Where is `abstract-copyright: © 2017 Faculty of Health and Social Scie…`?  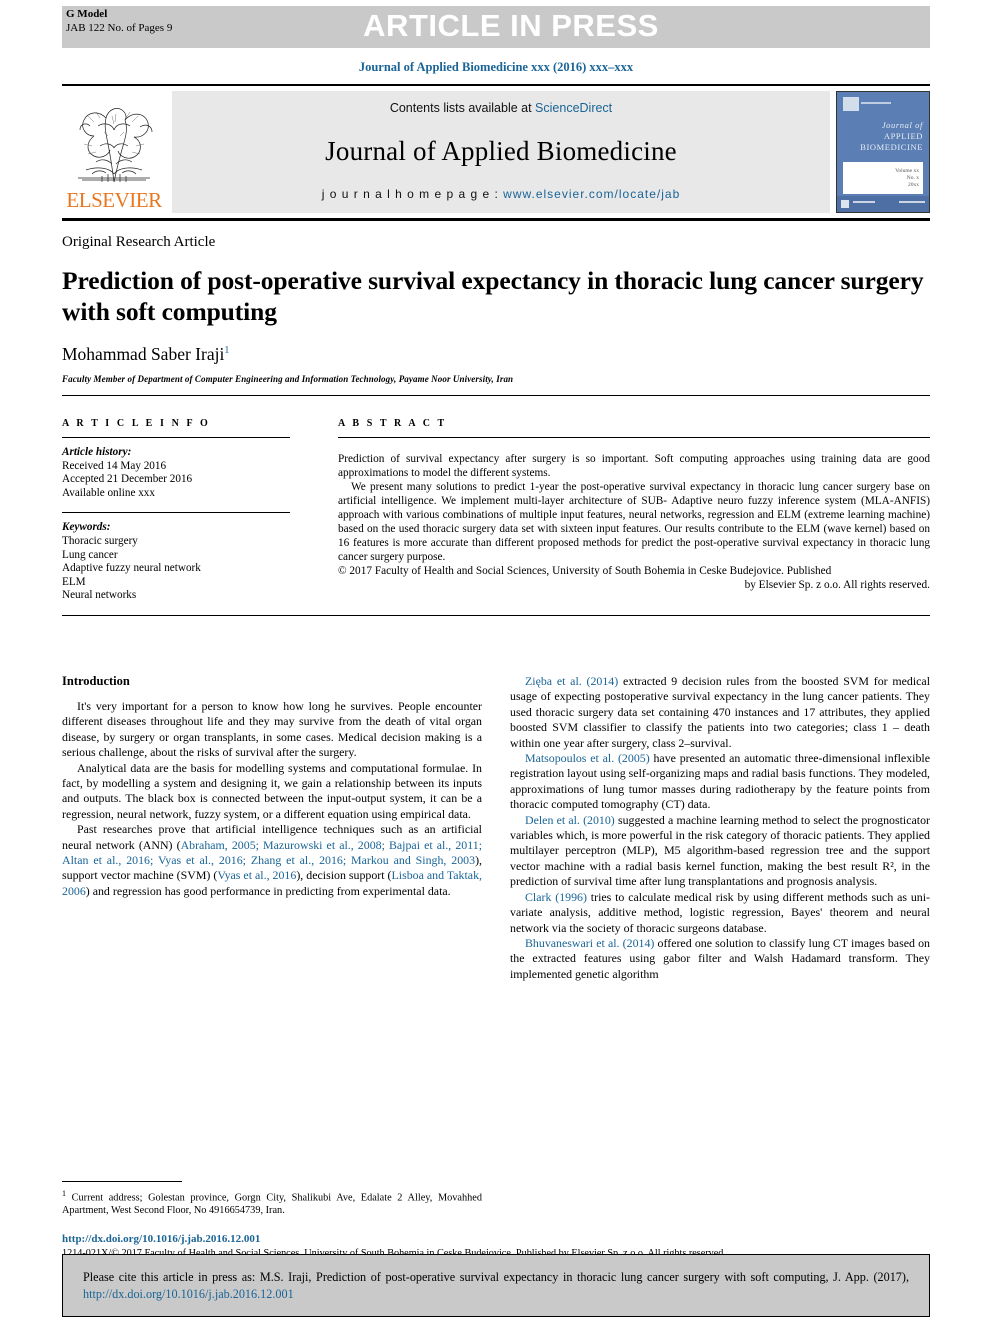 abstract-copyright: © 2017 Faculty of Health and Social Scie… is located at coordinates (634, 578).